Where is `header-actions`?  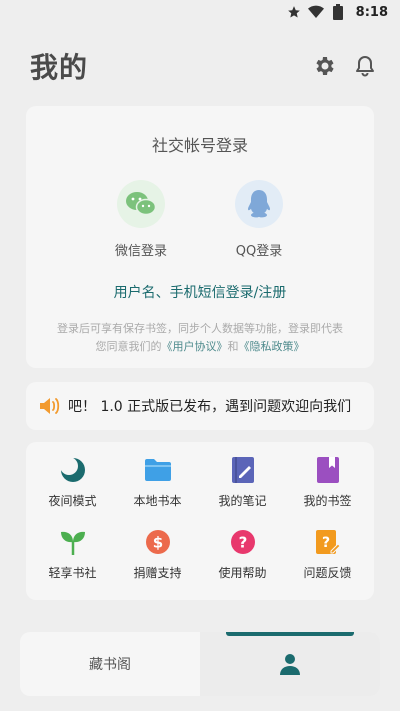
header-actions is located at coordinates (345, 66).